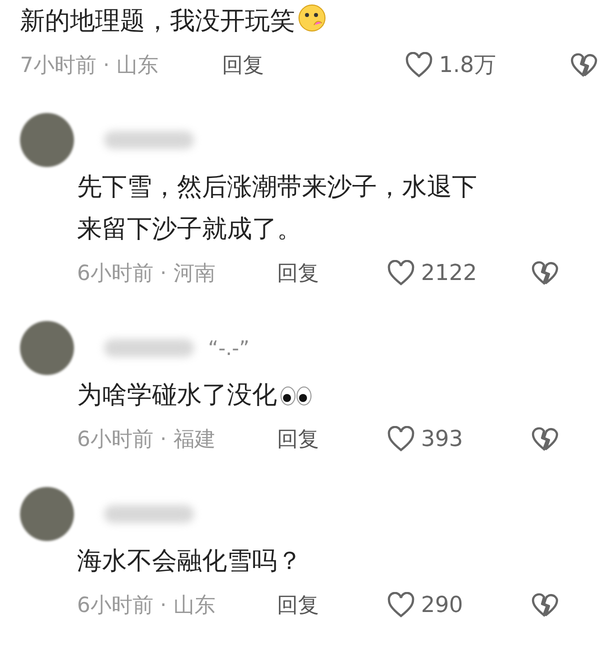  I want to click on time-location: 6小时前 · 福建, so click(146, 439).